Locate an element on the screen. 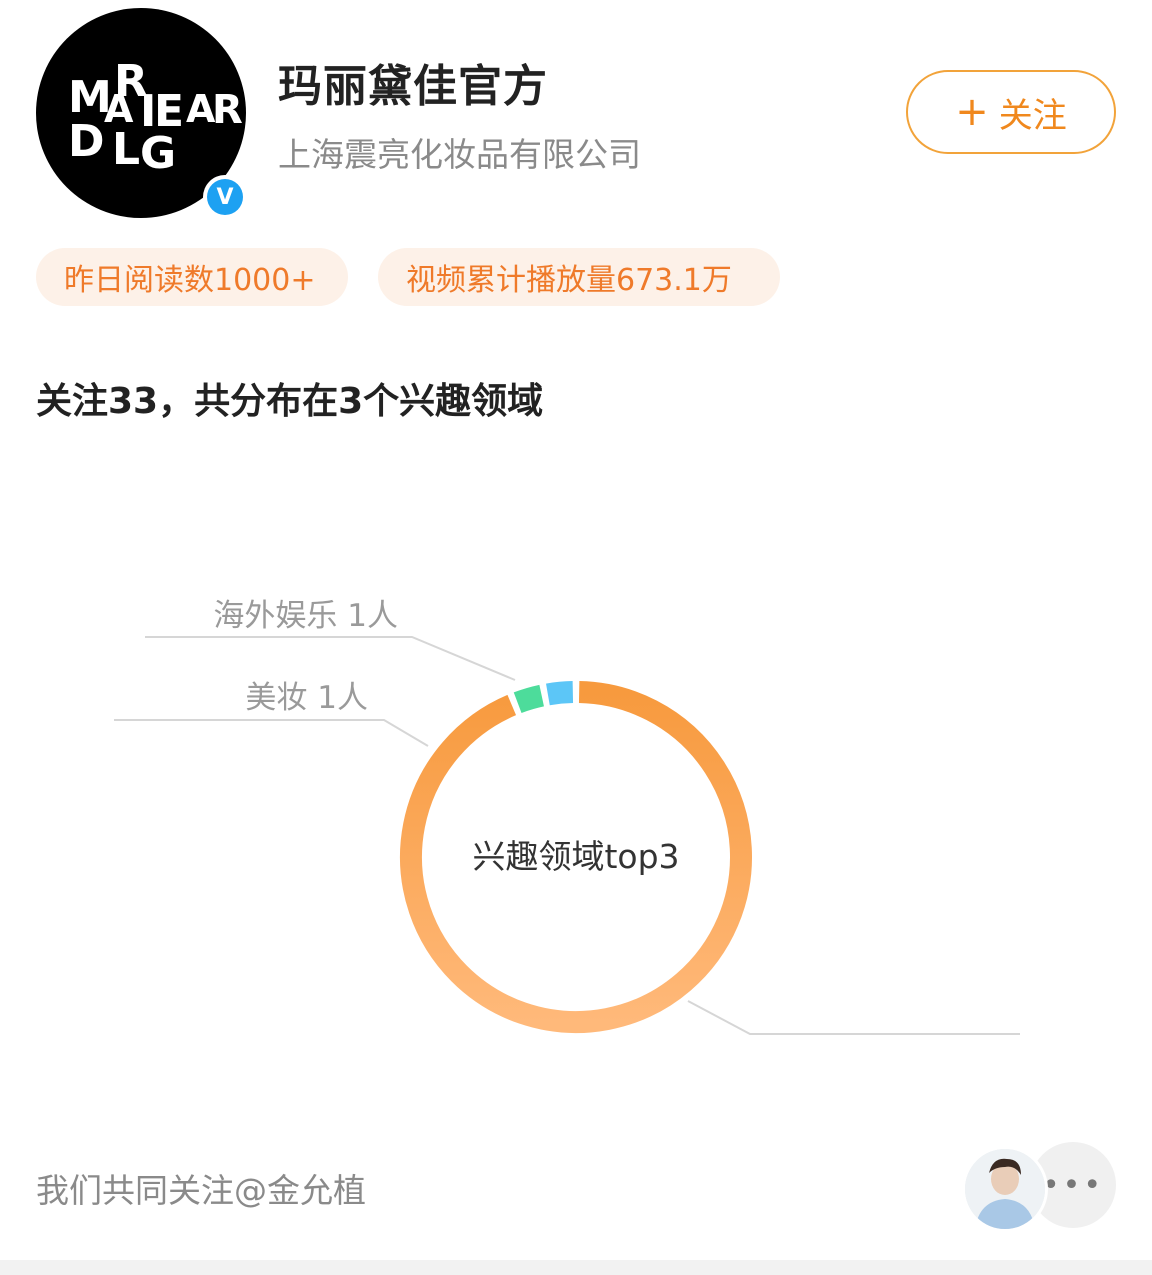  plus-icon: + is located at coordinates (972, 112).